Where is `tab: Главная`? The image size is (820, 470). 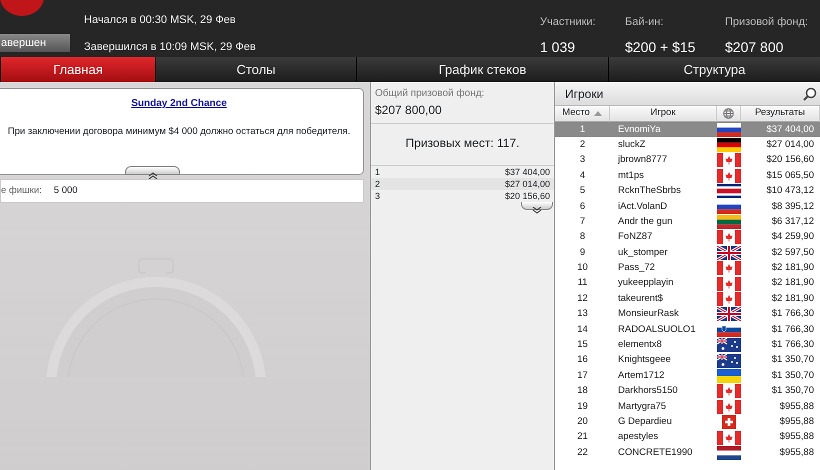 tab: Главная is located at coordinates (77, 69).